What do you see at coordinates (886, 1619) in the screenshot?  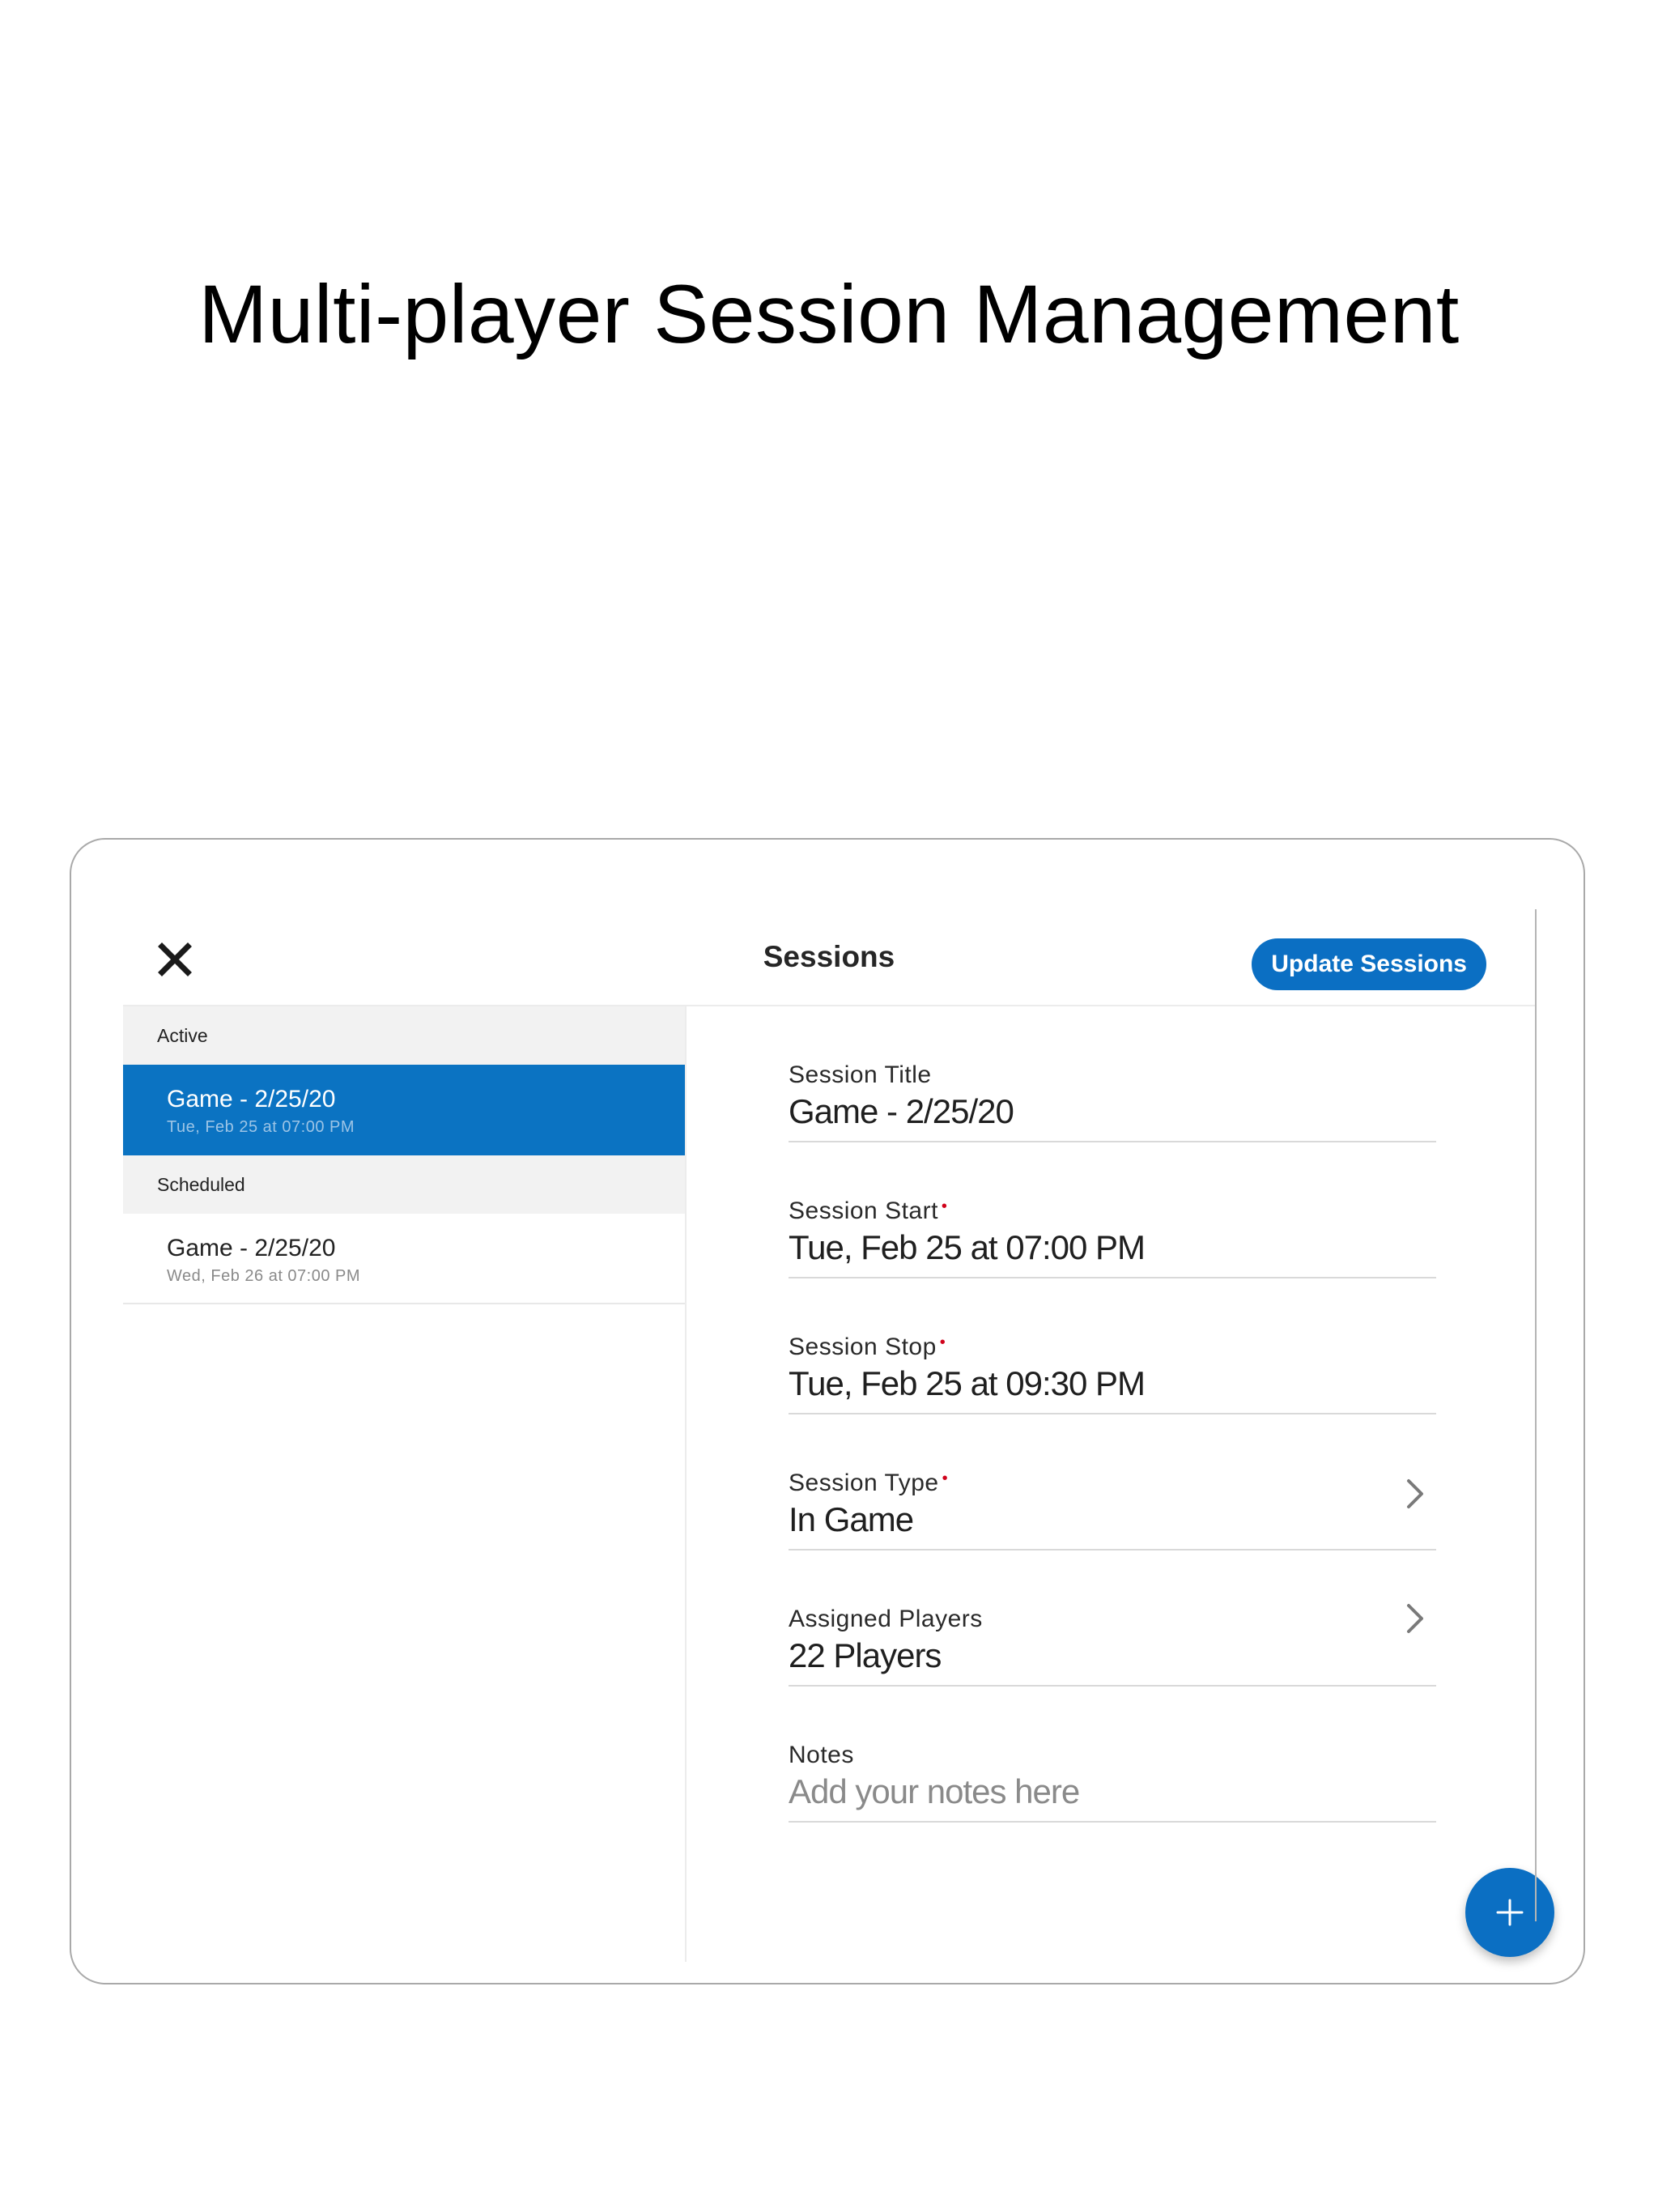 I see `field-label: Assigned Players` at bounding box center [886, 1619].